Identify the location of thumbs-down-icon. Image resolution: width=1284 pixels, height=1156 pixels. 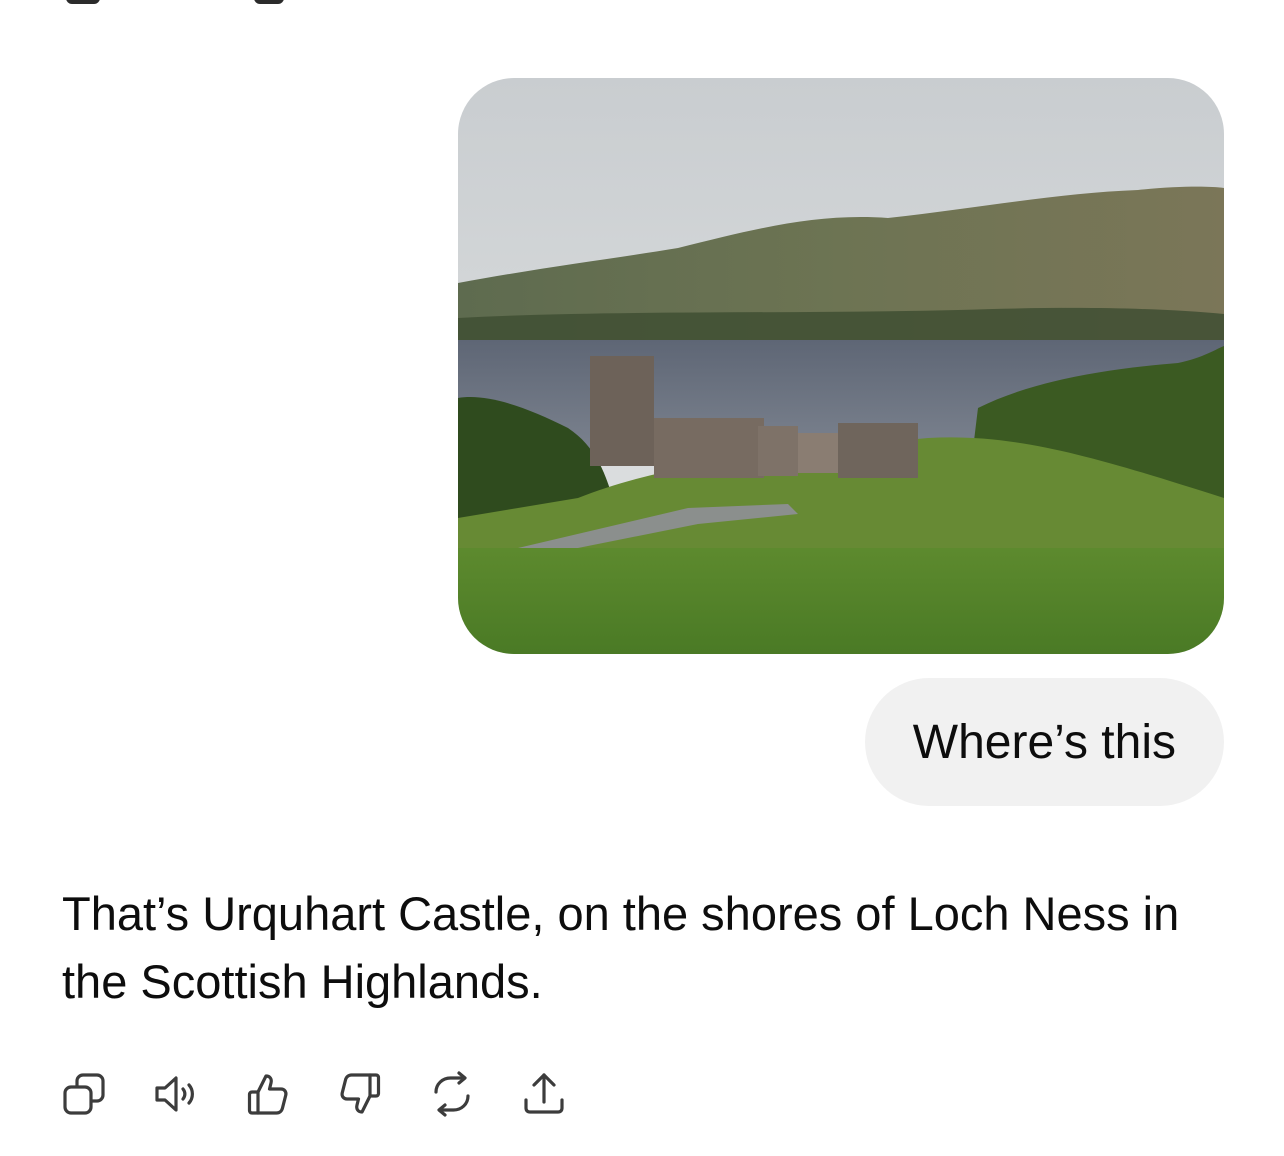
(360, 1093).